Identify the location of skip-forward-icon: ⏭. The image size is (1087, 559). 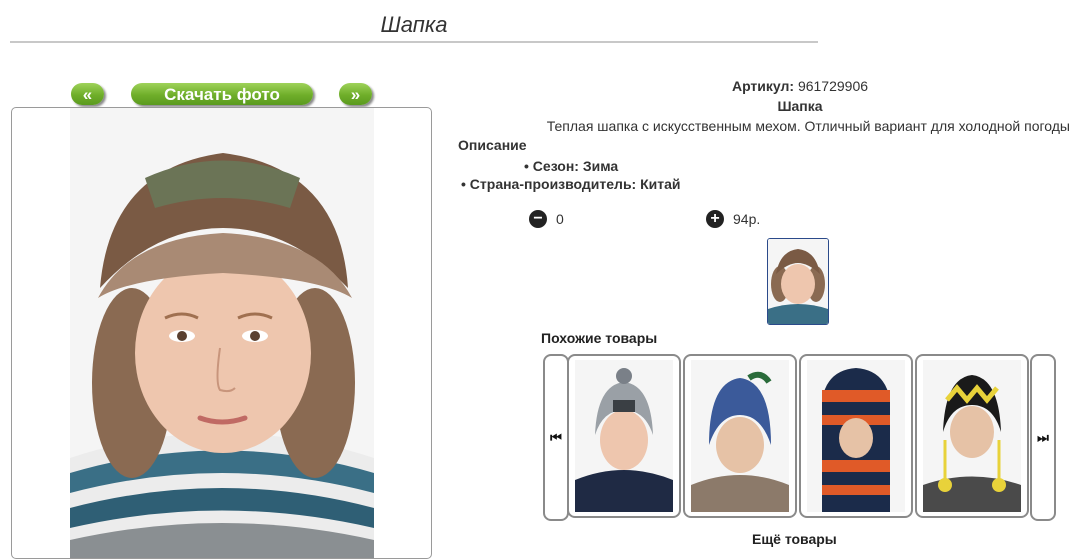
(1043, 437).